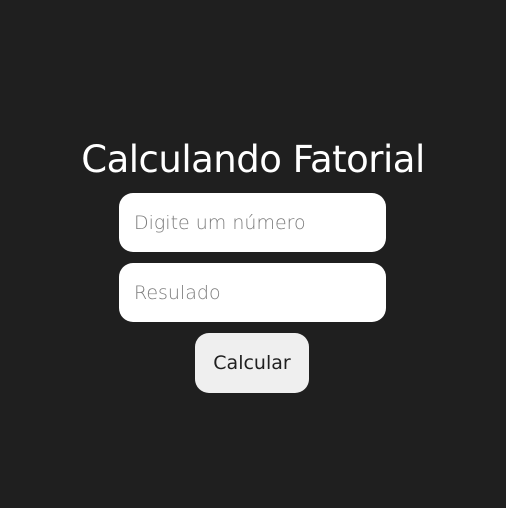 This screenshot has width=506, height=508. Describe the element at coordinates (252, 363) in the screenshot. I see `calculate-button: Calcular` at that location.